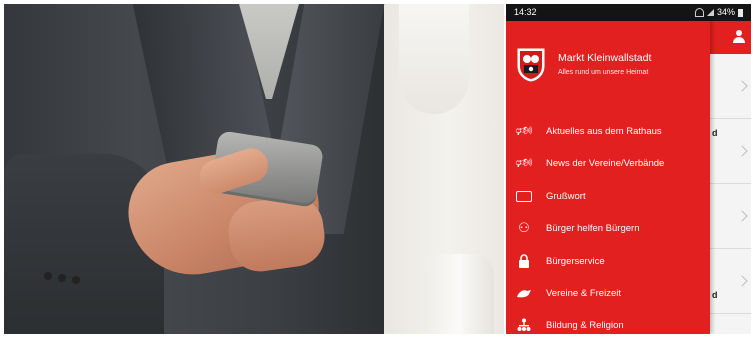 The height and width of the screenshot is (338, 753). Describe the element at coordinates (608, 261) in the screenshot. I see `menu-item-buergerservice: Bürgerservice` at that location.